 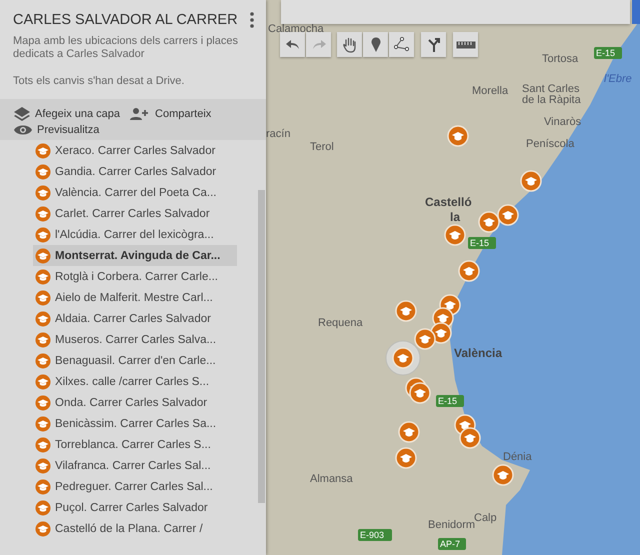 I want to click on ruler-button, so click(x=465, y=44).